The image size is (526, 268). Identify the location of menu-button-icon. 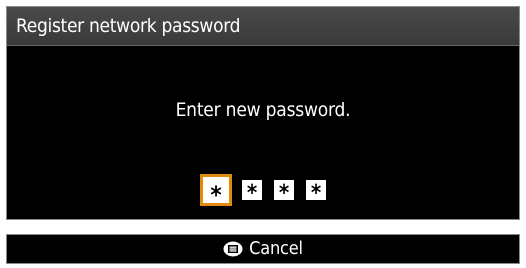
(233, 249).